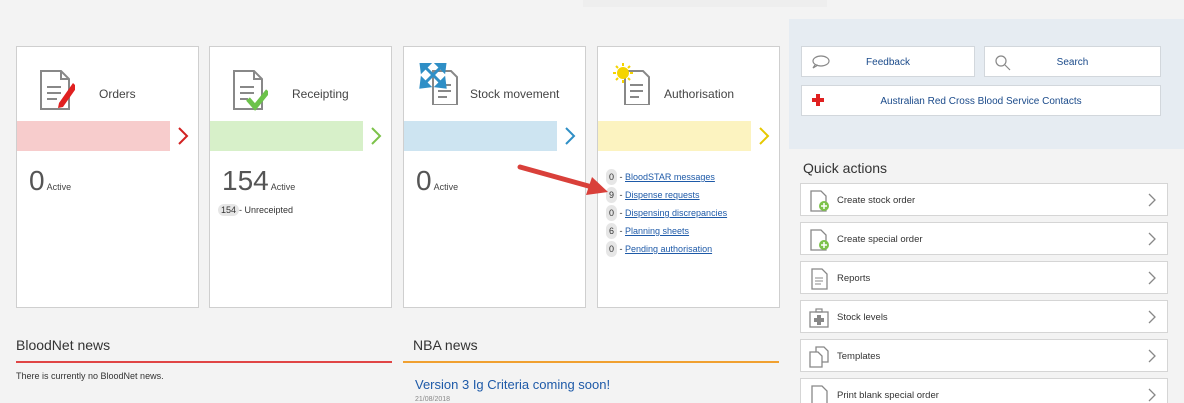  What do you see at coordinates (591, 362) in the screenshot?
I see `nba-news-divider` at bounding box center [591, 362].